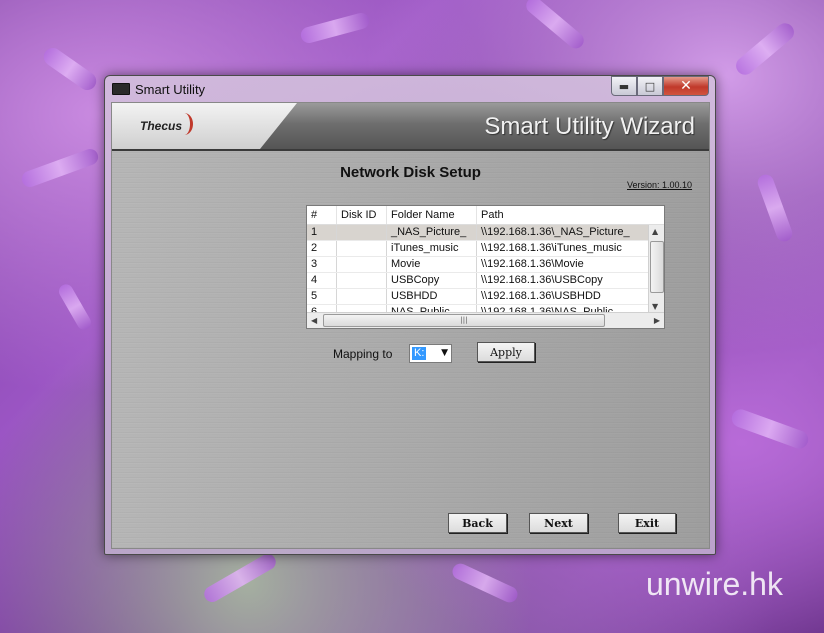  Describe the element at coordinates (184, 124) in the screenshot. I see `logo-swoosh-icon` at that location.